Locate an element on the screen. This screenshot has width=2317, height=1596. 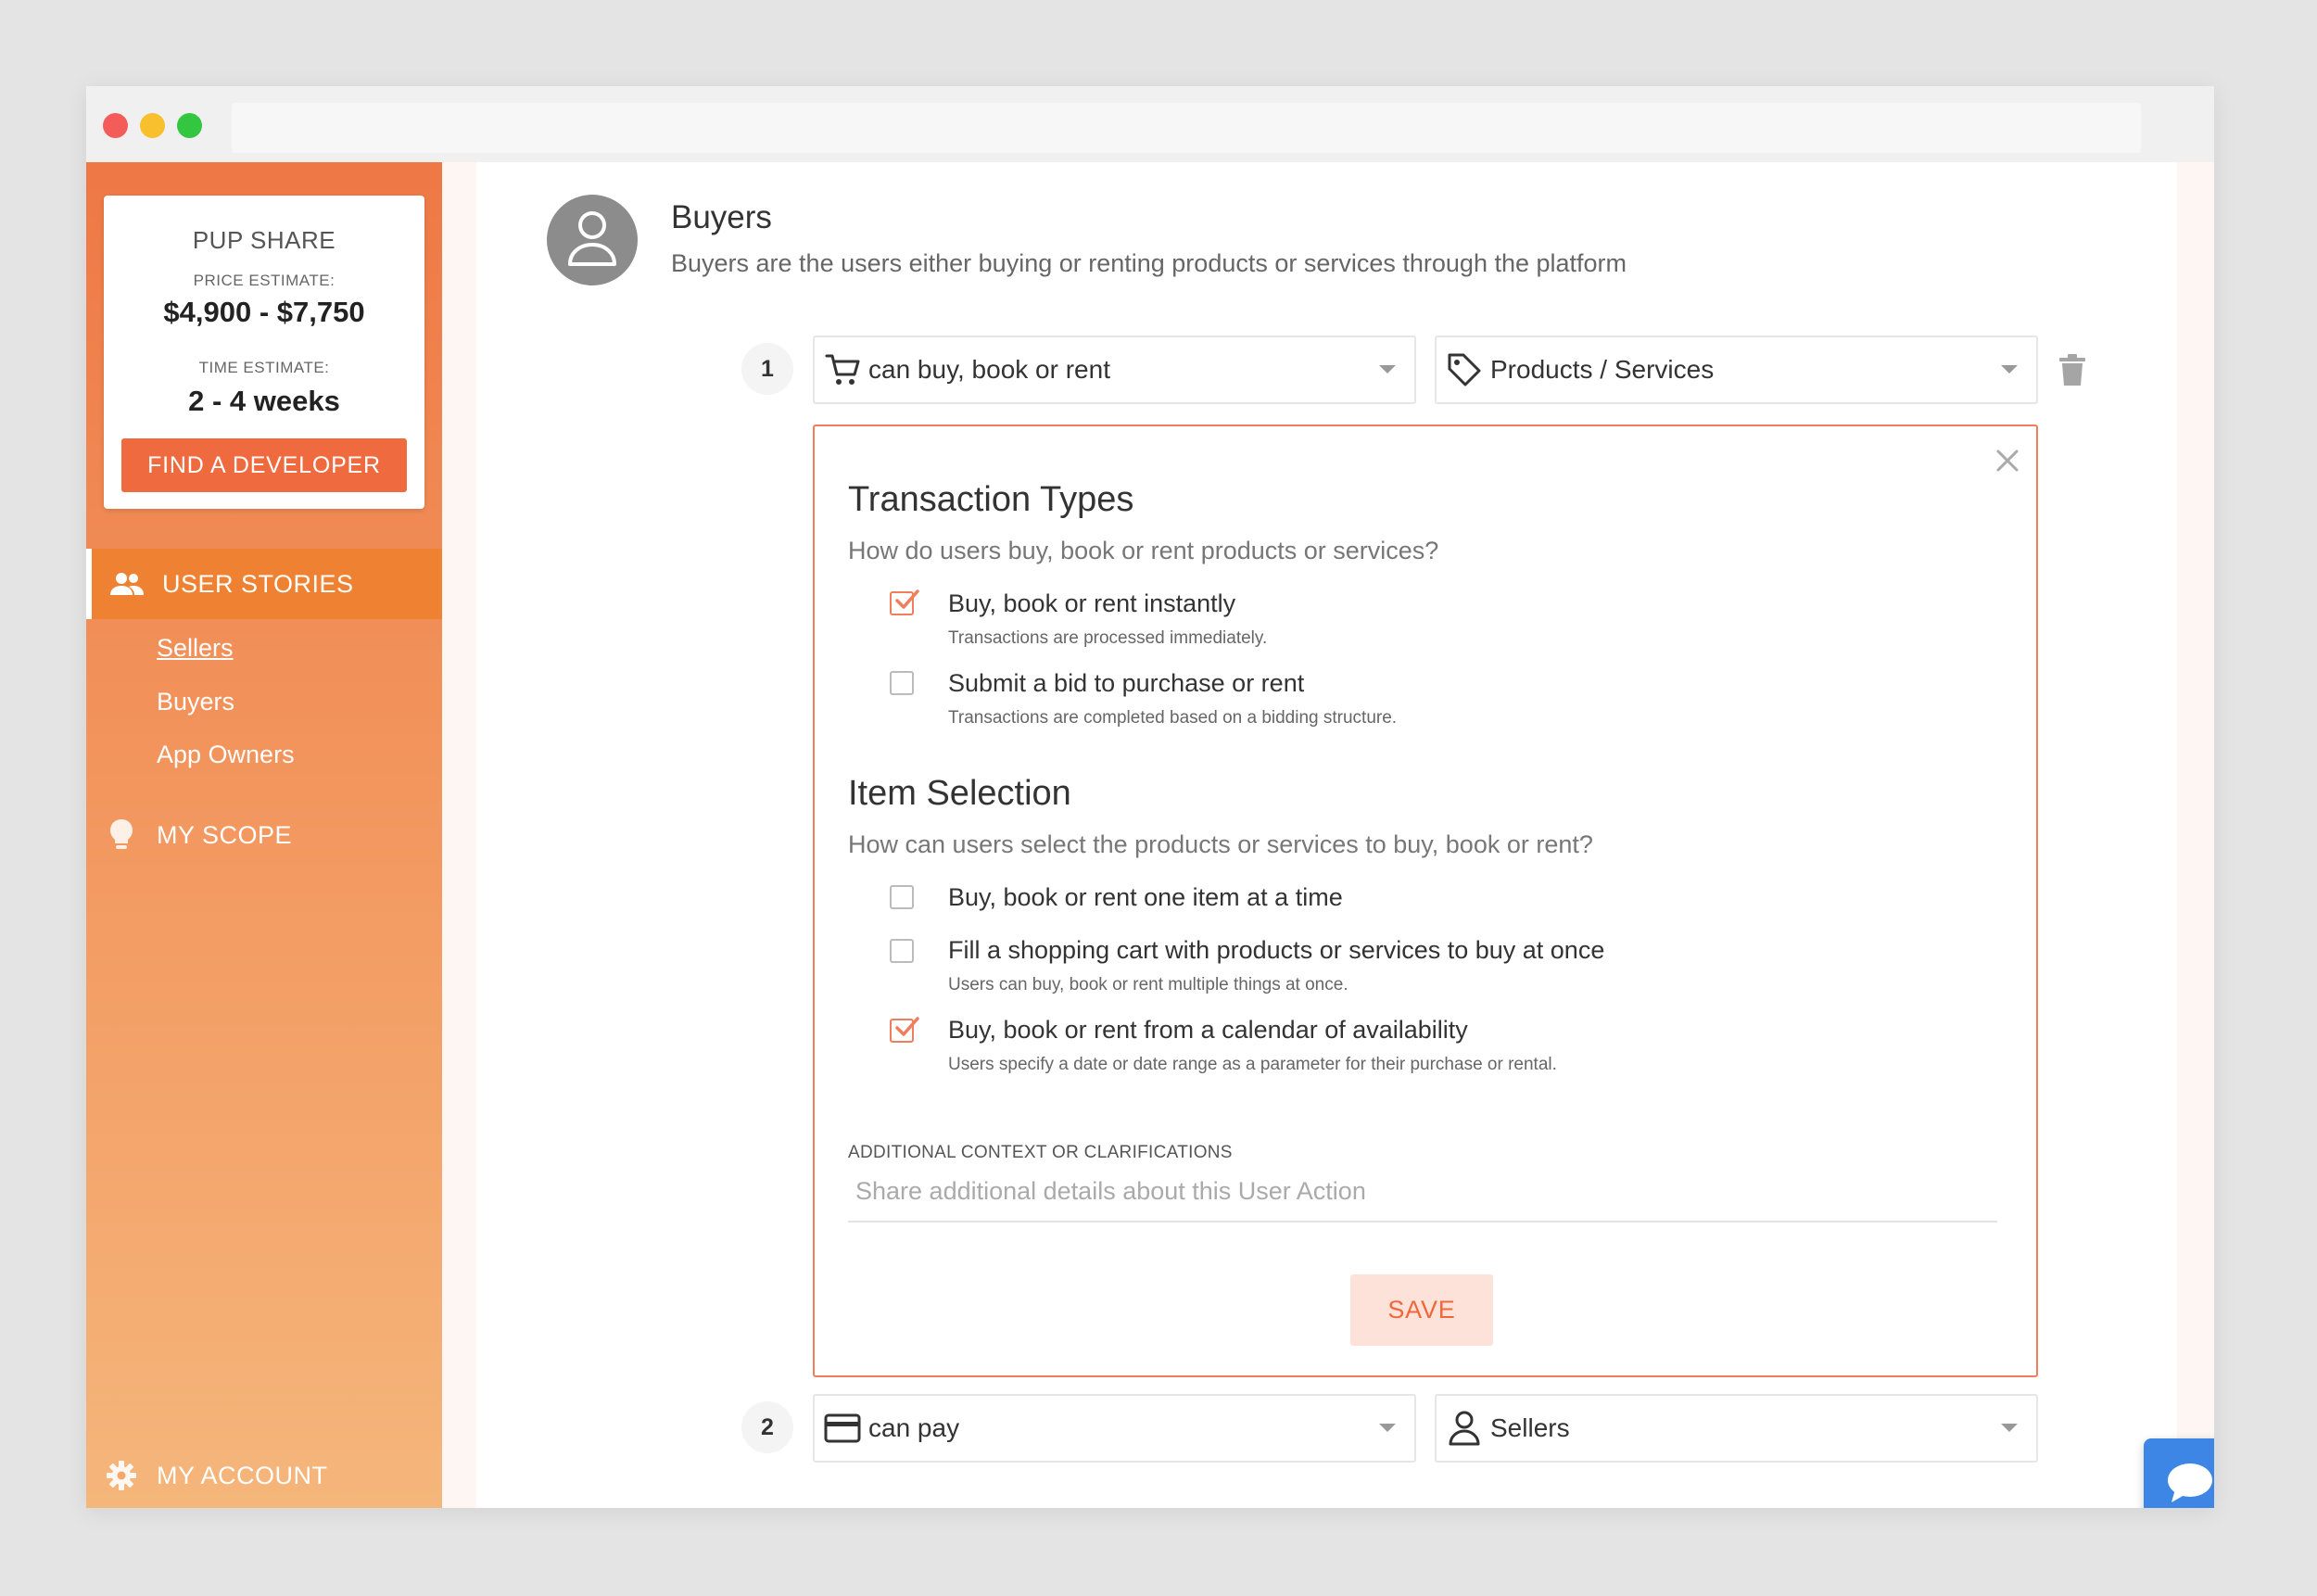
item-selection-title: Item Selection is located at coordinates (959, 794).